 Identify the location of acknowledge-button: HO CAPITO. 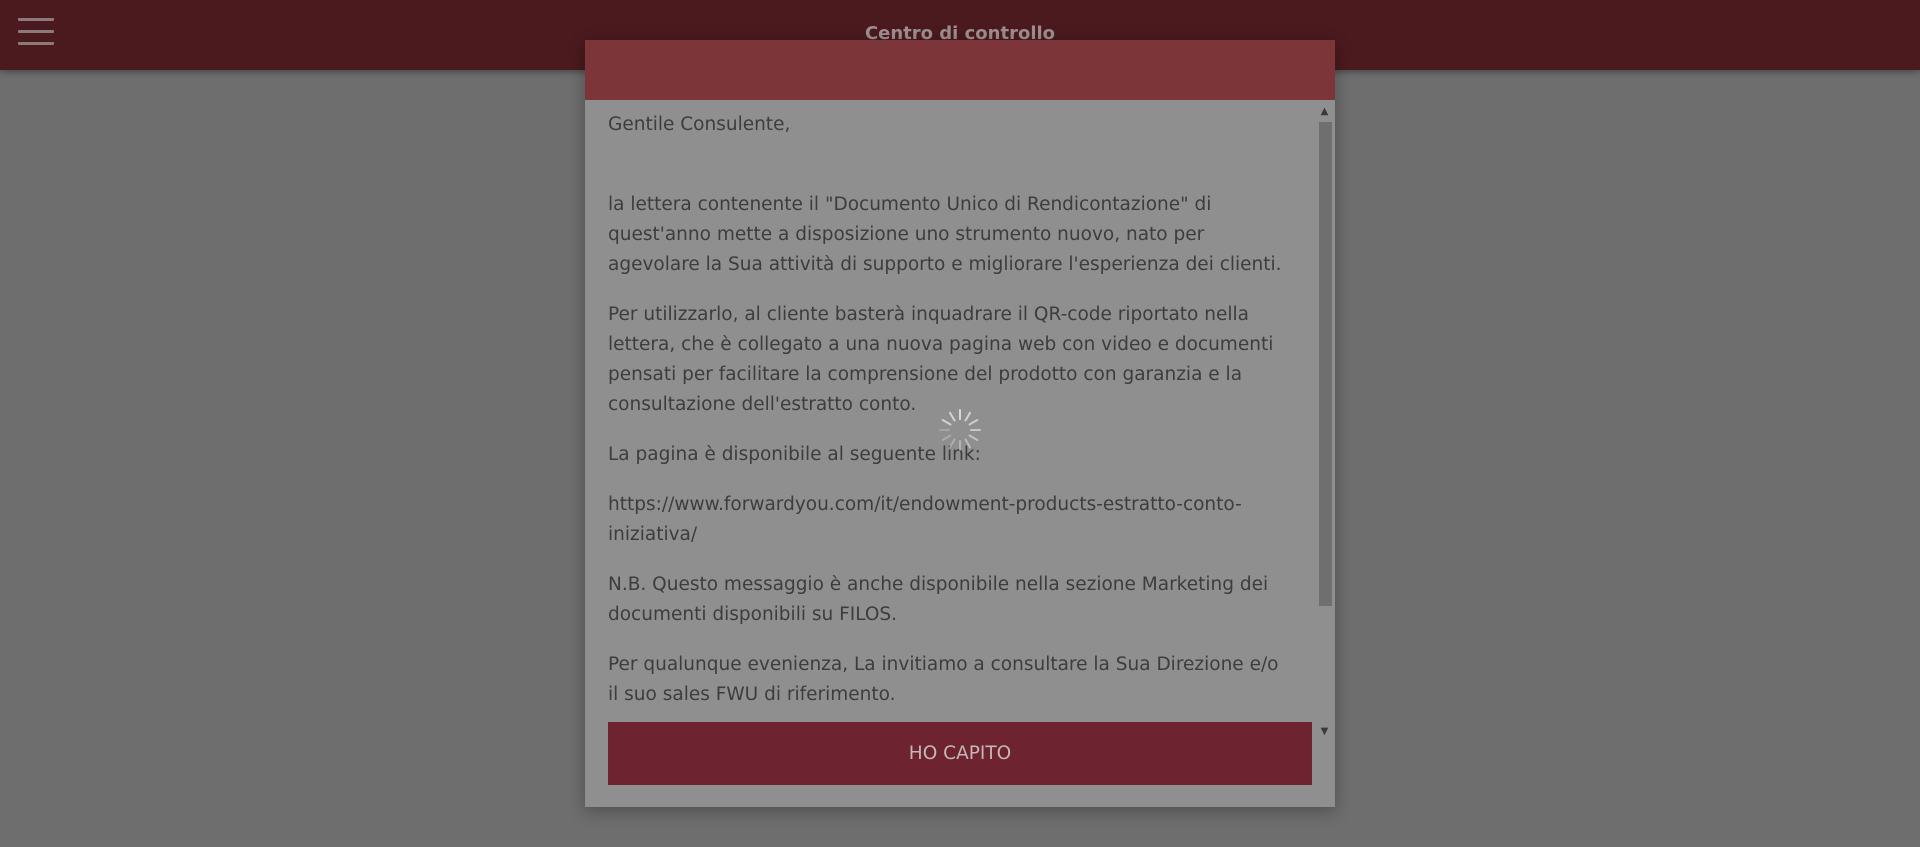
(960, 753).